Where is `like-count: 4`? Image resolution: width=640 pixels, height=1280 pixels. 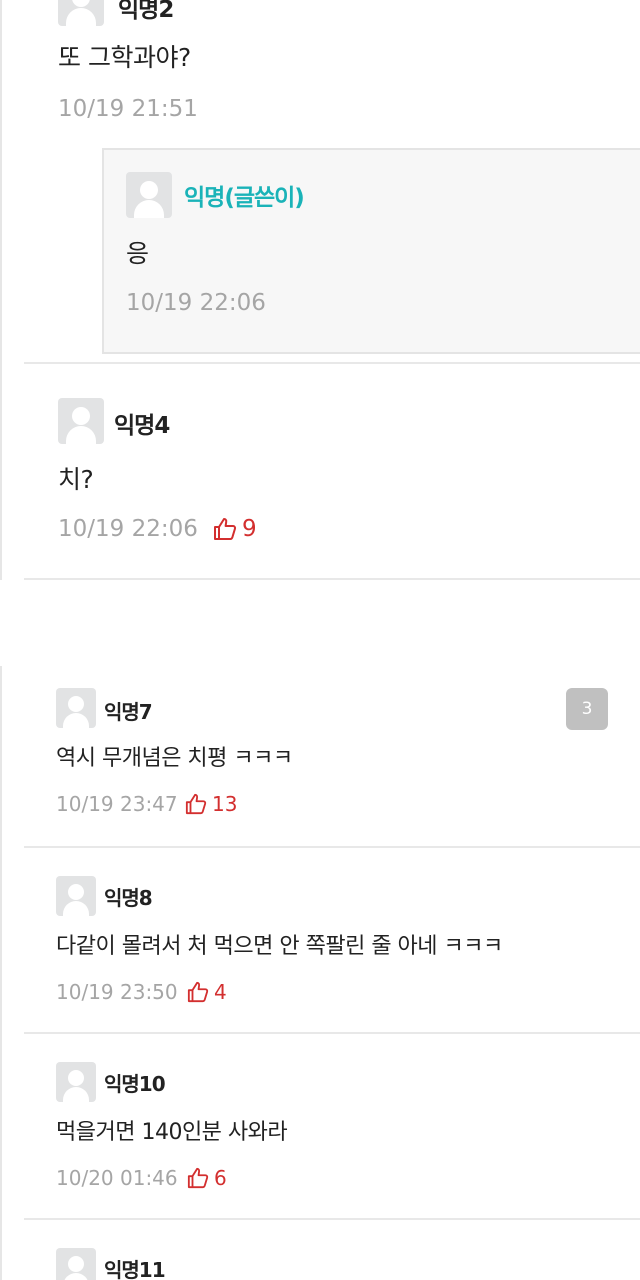 like-count: 4 is located at coordinates (206, 992).